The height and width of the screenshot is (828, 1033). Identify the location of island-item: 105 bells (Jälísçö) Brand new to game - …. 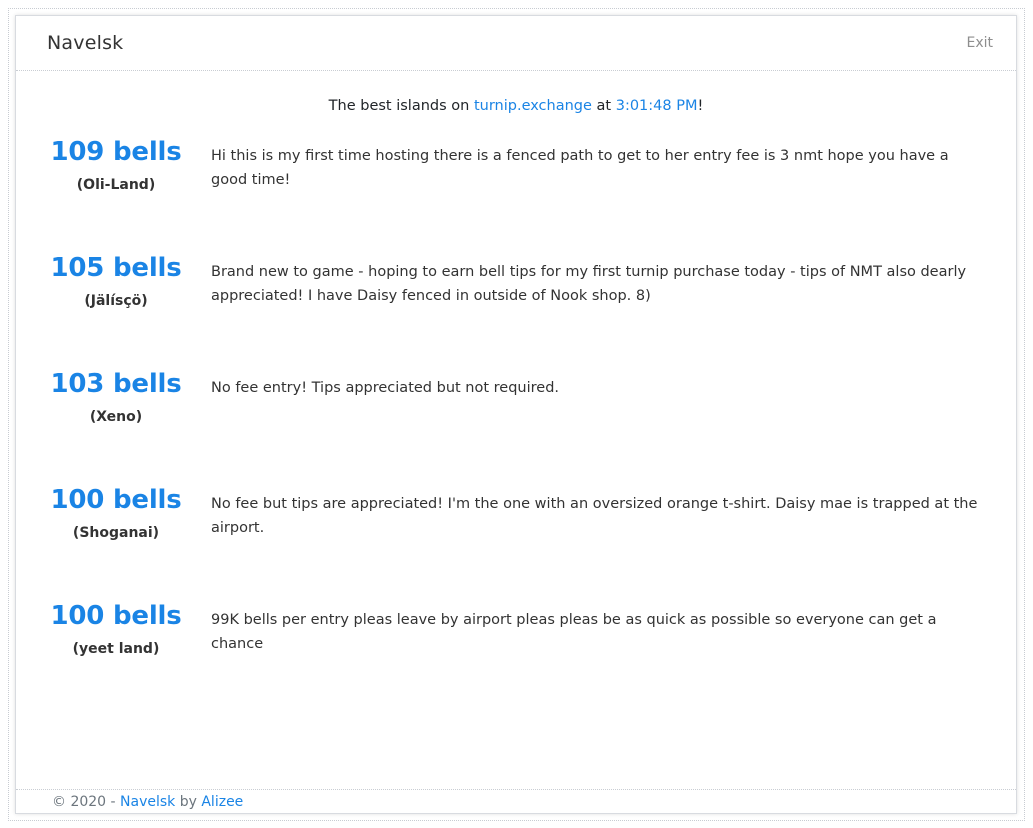
(516, 292).